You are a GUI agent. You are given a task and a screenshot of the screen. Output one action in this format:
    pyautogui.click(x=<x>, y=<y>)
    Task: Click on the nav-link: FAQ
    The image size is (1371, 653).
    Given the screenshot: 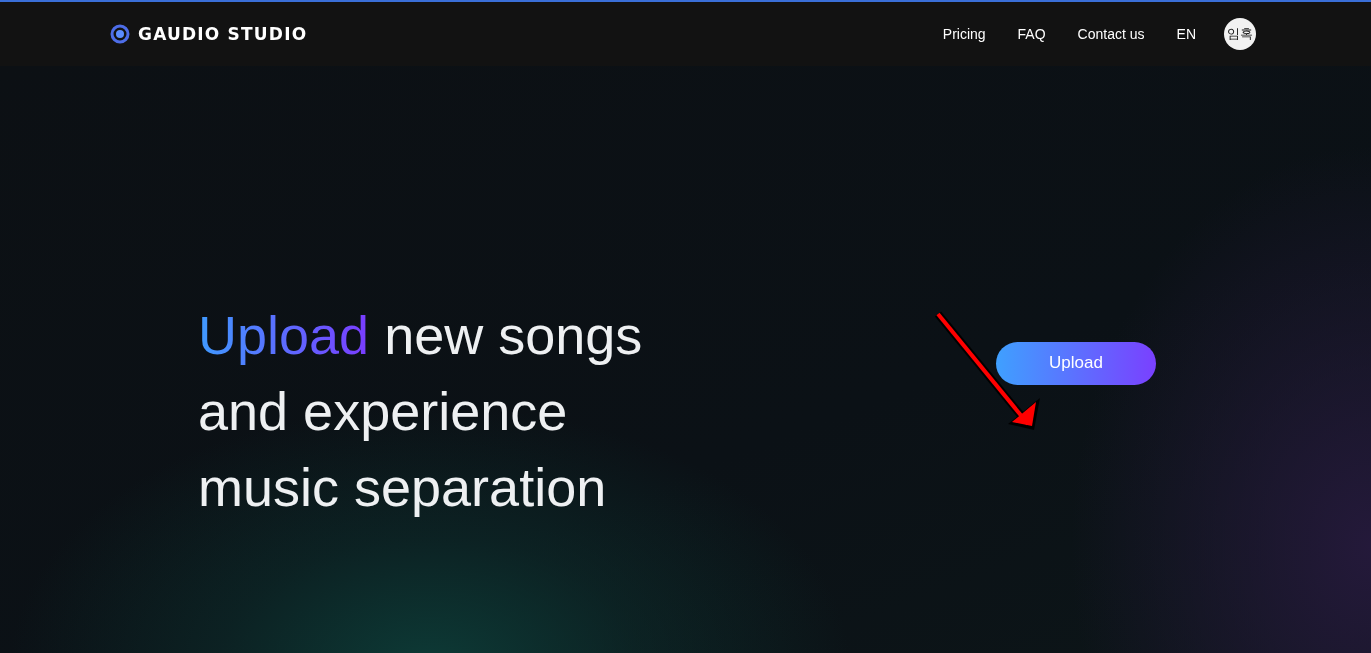 What is the action you would take?
    pyautogui.click(x=1031, y=34)
    